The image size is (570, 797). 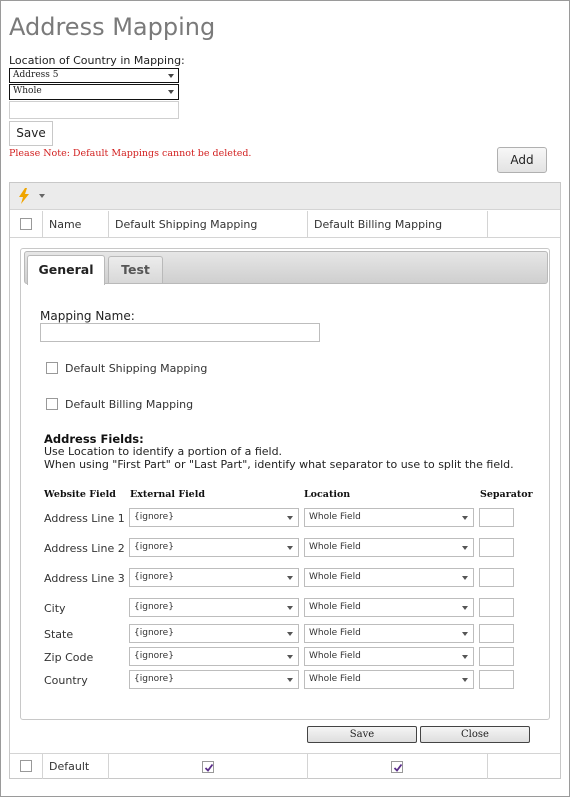 I want to click on default-shipping-checkbox, so click(x=52, y=368).